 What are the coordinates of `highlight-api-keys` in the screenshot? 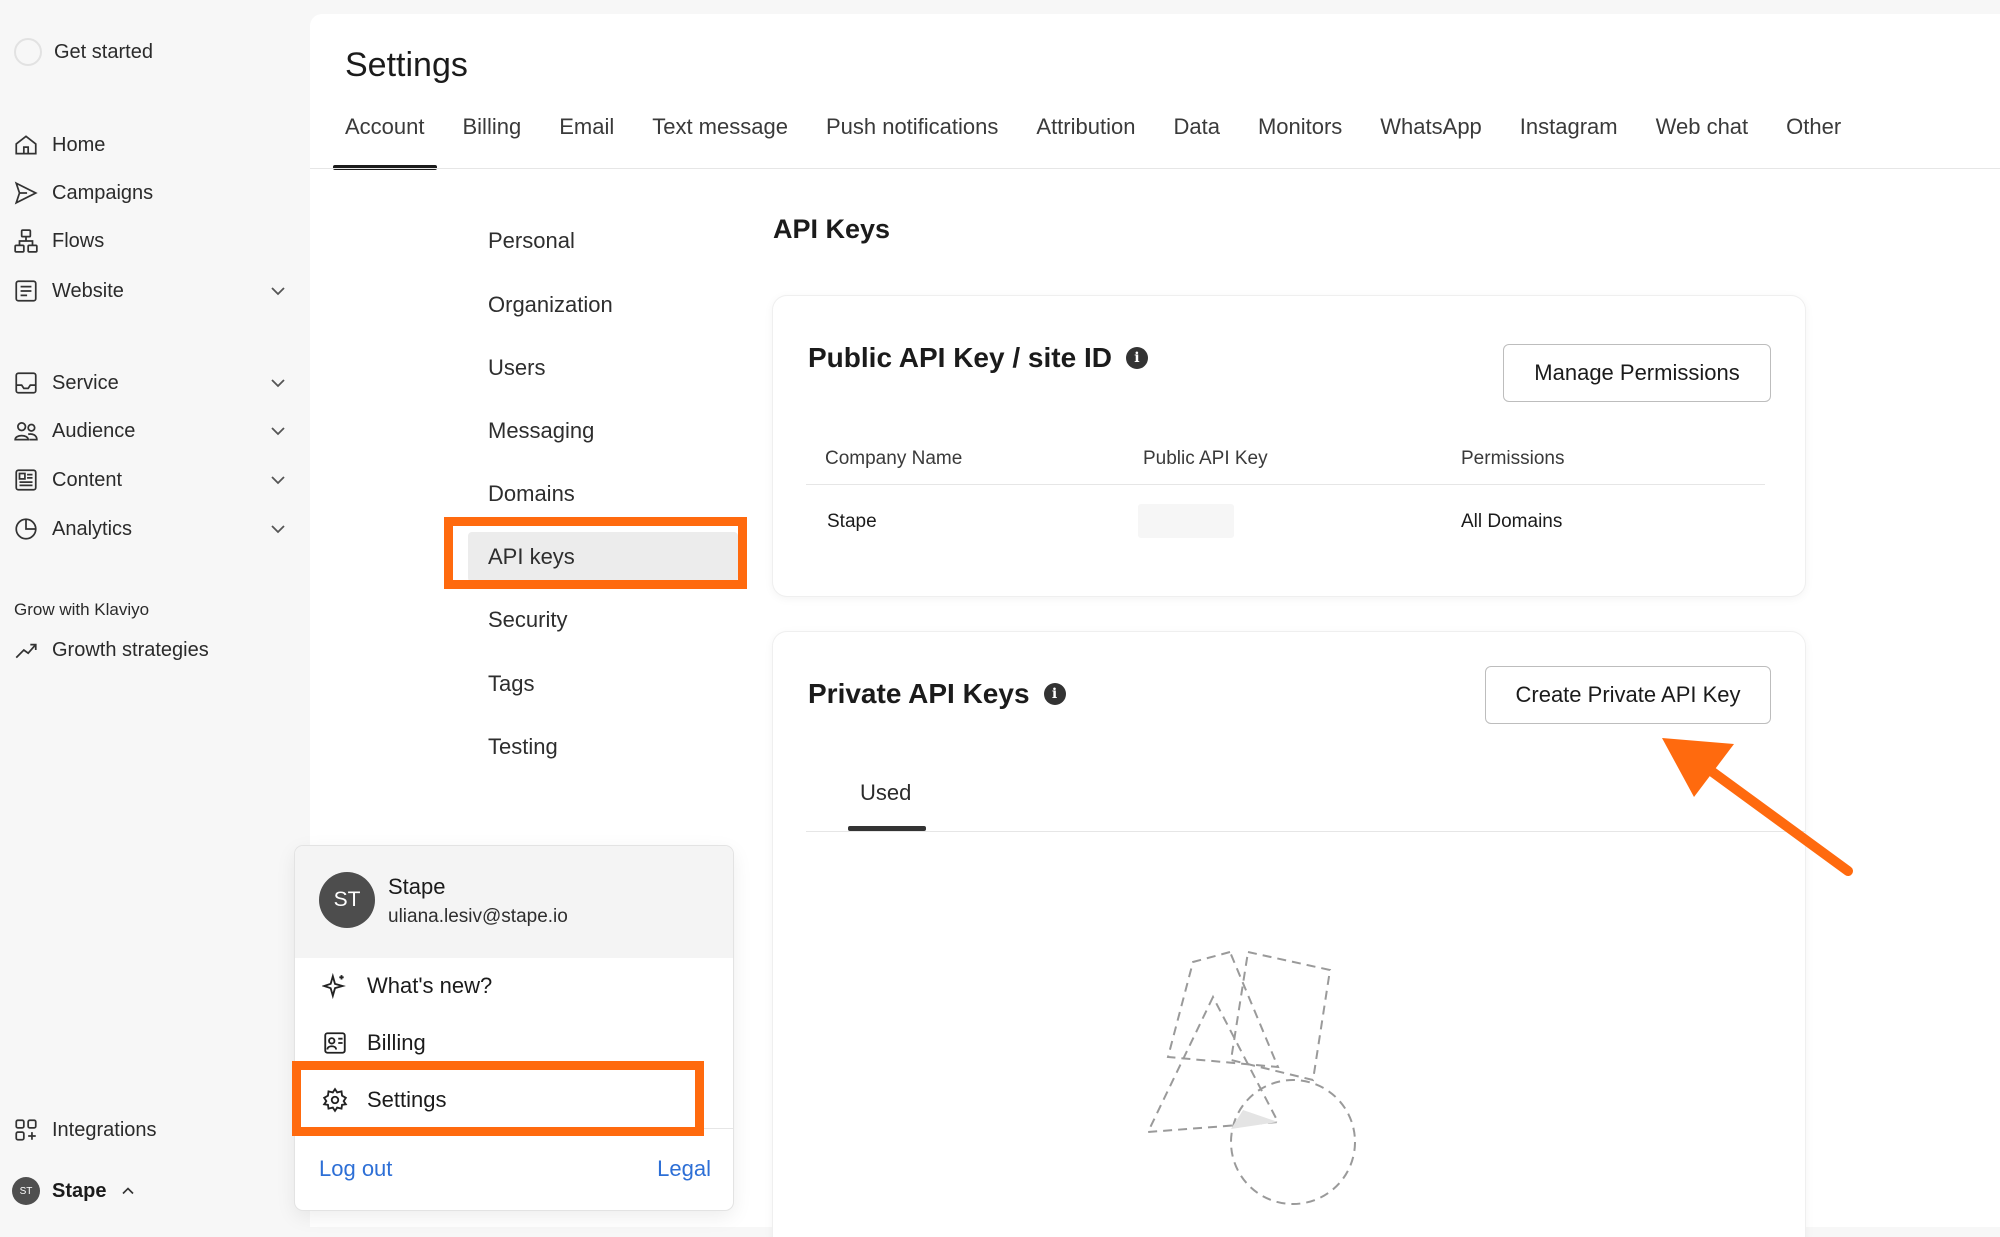 It's located at (595, 553).